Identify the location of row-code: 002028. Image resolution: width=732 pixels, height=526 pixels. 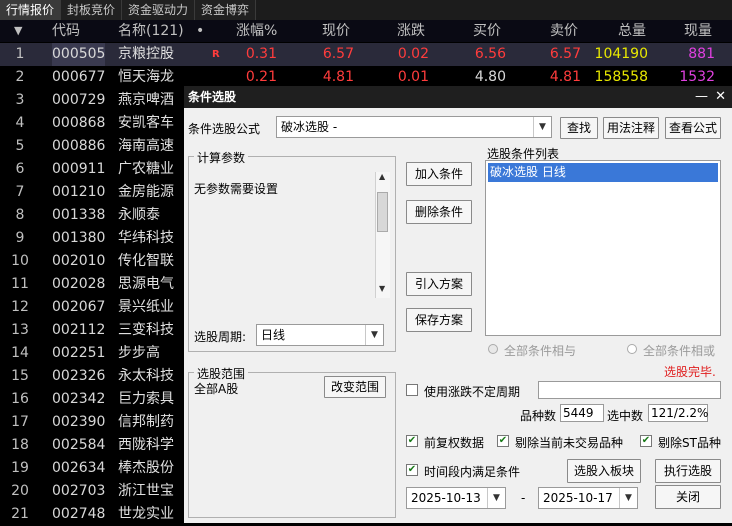
(79, 284).